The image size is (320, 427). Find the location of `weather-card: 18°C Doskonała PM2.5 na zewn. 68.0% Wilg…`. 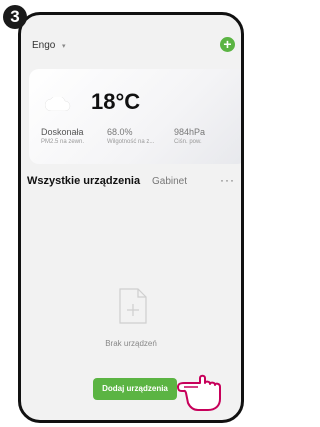

weather-card: 18°C Doskonała PM2.5 na zewn. 68.0% Wilg… is located at coordinates (135, 116).